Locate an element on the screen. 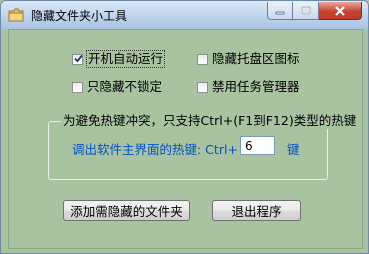 The height and width of the screenshot is (254, 369). disable-task-manager-checkbox is located at coordinates (202, 87).